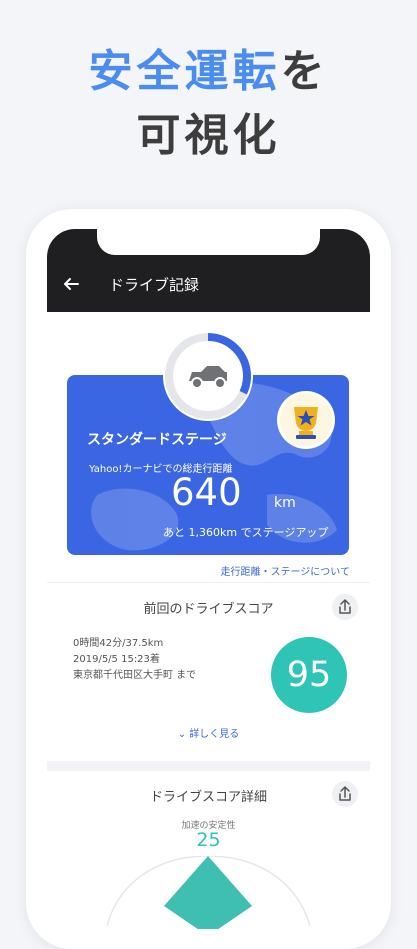  Describe the element at coordinates (208, 376) in the screenshot. I see `stage-progress-ring` at that location.